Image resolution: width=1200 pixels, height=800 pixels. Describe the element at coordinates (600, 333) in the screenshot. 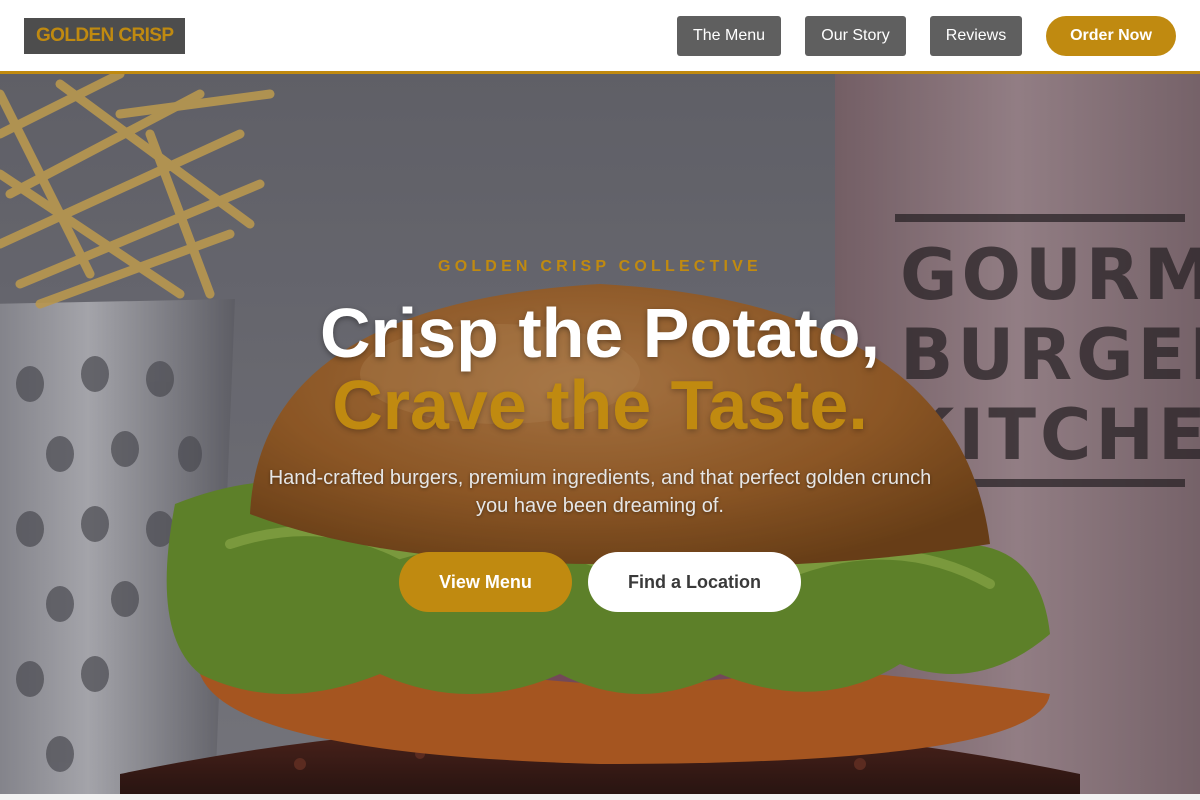

I see `hero-headline-line-1: Crisp the Potato,` at that location.